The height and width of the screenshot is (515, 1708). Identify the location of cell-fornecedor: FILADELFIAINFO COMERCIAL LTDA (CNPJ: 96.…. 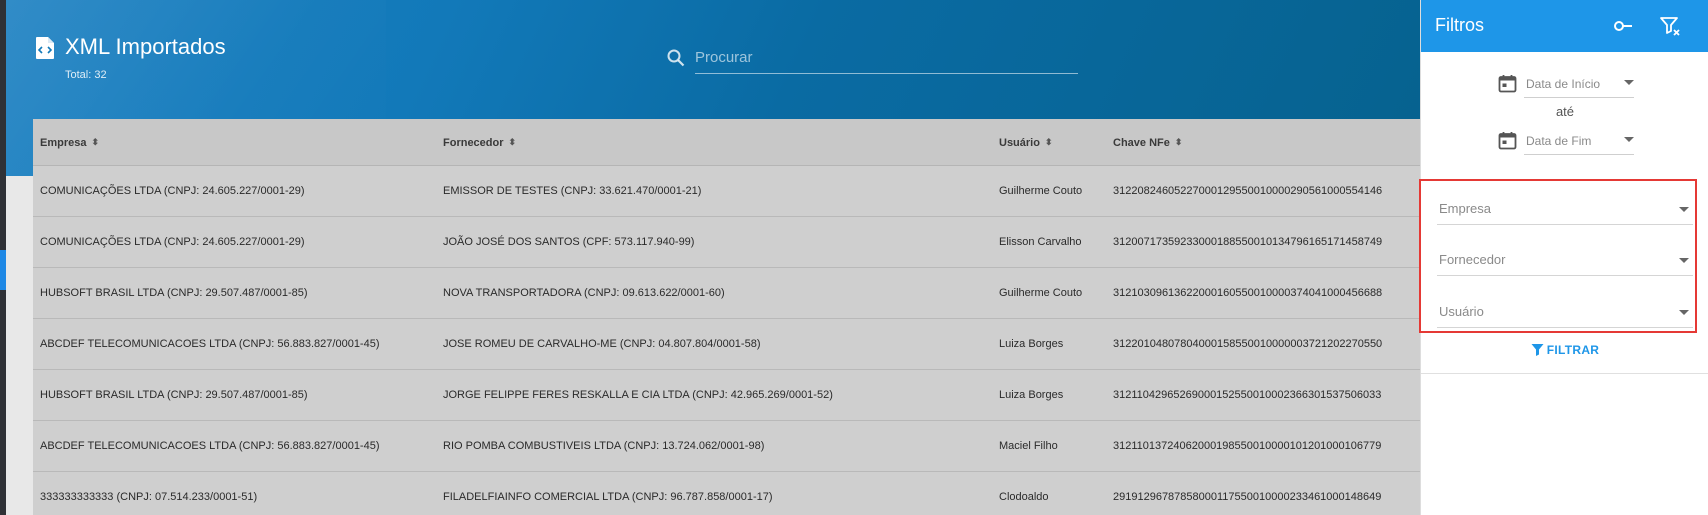
(608, 497).